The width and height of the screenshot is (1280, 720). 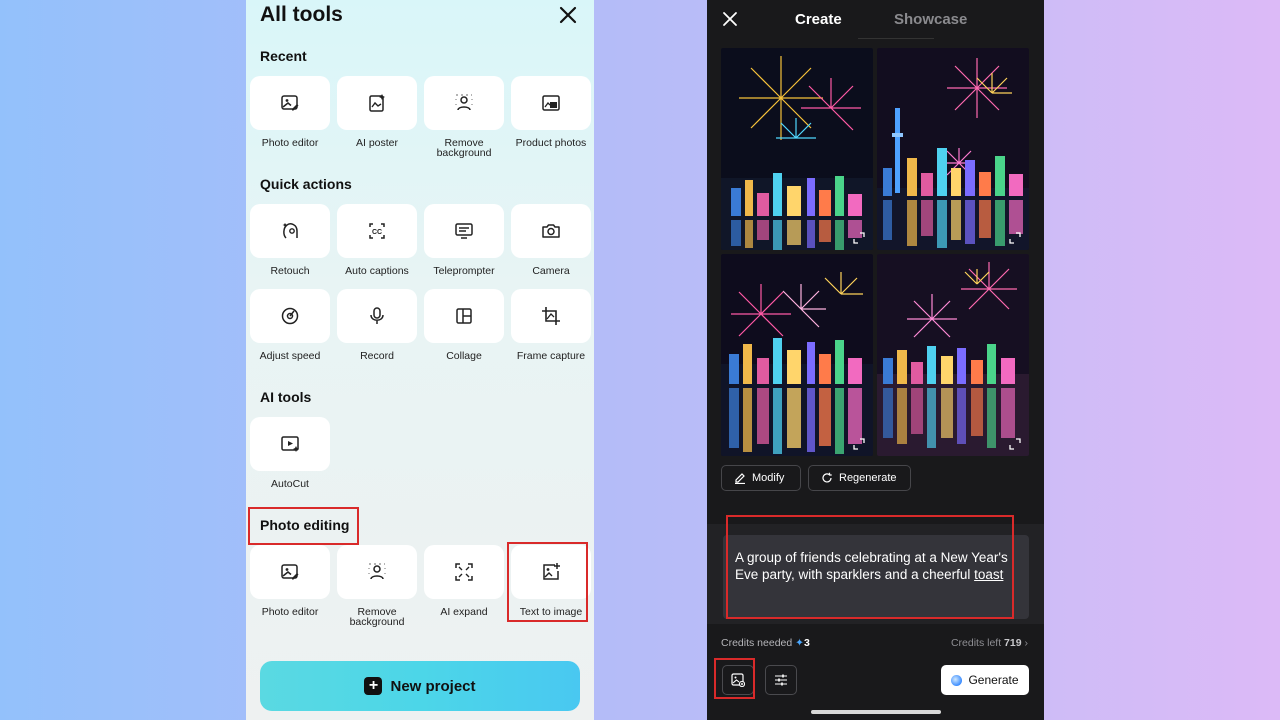 I want to click on tool-camera: Camera, so click(x=551, y=240).